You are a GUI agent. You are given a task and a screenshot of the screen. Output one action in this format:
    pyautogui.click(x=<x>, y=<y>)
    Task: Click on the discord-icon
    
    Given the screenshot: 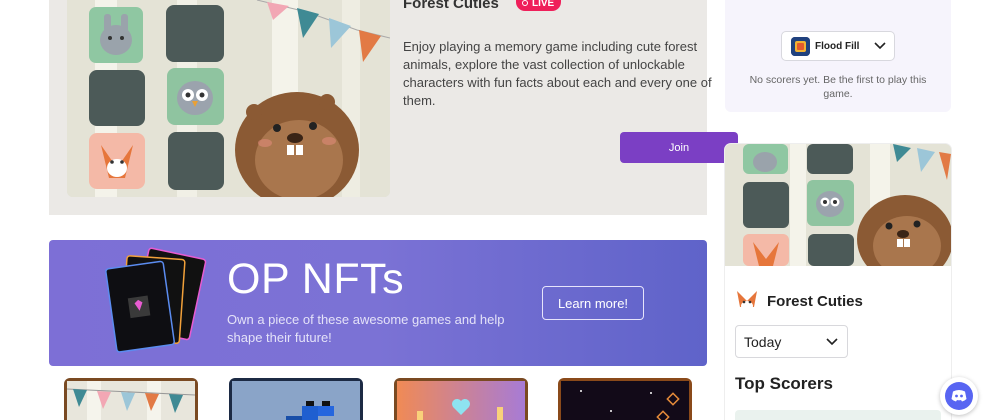 What is the action you would take?
    pyautogui.click(x=959, y=396)
    